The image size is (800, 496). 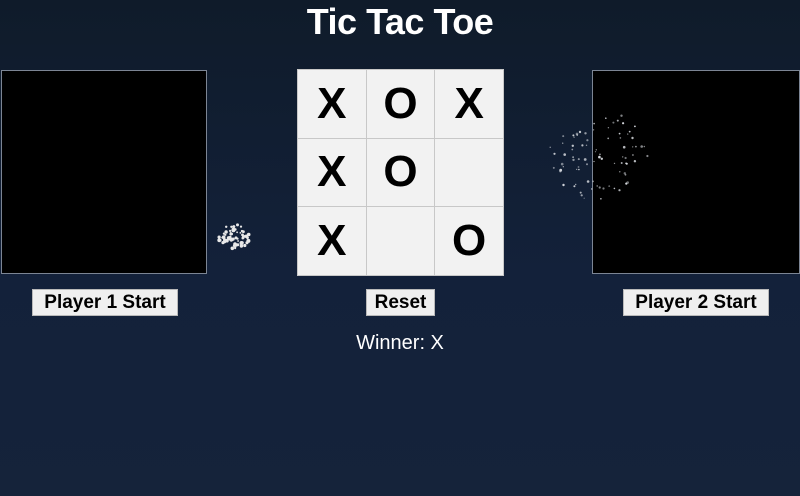 I want to click on board-cell-3: X, so click(x=469, y=104).